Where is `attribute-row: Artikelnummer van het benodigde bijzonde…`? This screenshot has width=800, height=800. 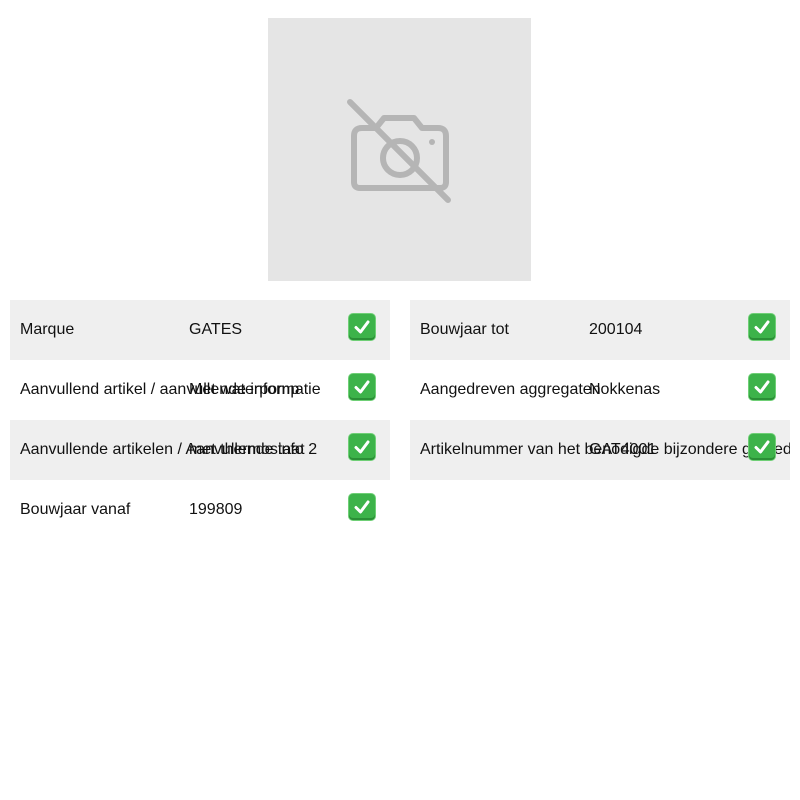
attribute-row: Artikelnummer van het benodigde bijzonde… is located at coordinates (600, 450).